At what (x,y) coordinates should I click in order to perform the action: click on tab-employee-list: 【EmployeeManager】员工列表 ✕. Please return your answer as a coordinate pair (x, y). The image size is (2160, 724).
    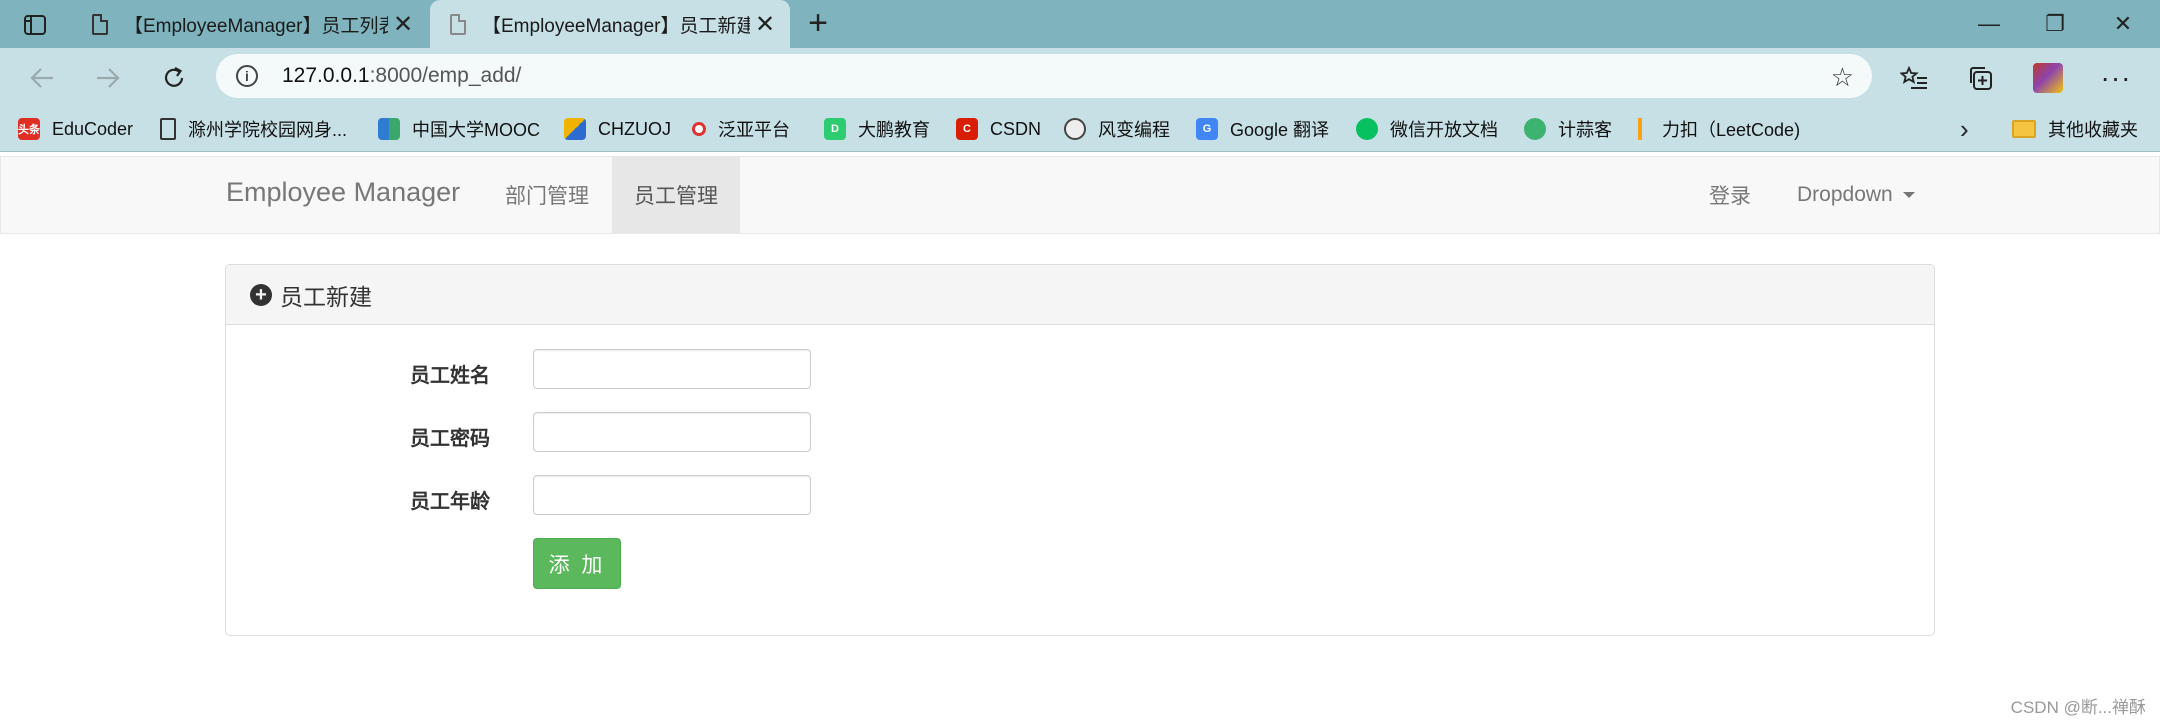
    Looking at the image, I should click on (250, 24).